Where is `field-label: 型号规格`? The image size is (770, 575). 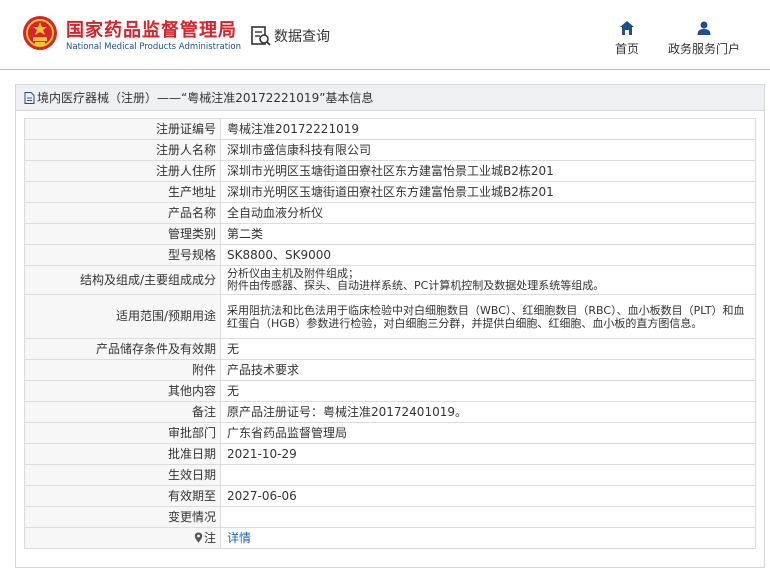
field-label: 型号规格 is located at coordinates (122, 255).